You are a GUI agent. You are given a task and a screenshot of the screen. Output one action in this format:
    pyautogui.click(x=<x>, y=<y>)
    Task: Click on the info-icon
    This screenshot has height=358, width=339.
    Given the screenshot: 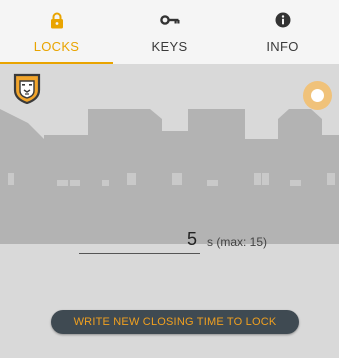 What is the action you would take?
    pyautogui.click(x=283, y=20)
    